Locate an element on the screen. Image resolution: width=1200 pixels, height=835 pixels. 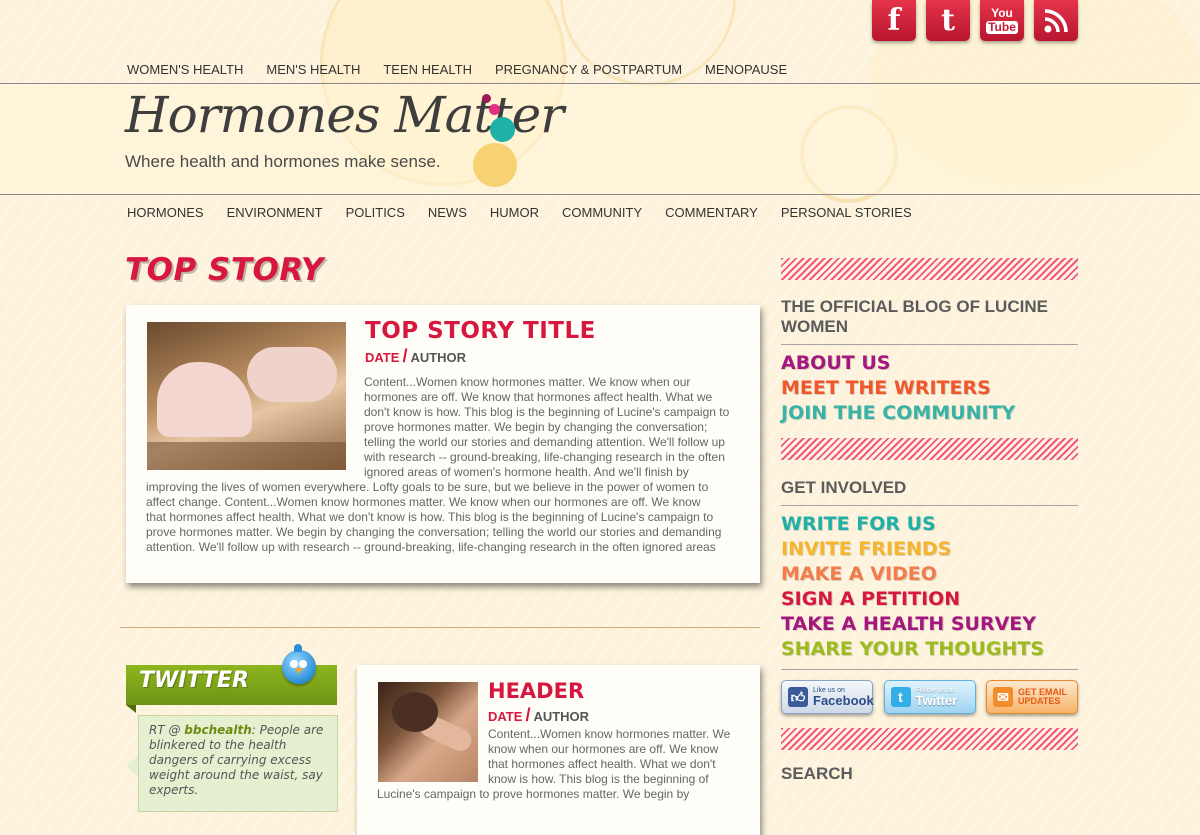
email-updates-button: ✉ GET EMAIL UPDATES is located at coordinates (1032, 697).